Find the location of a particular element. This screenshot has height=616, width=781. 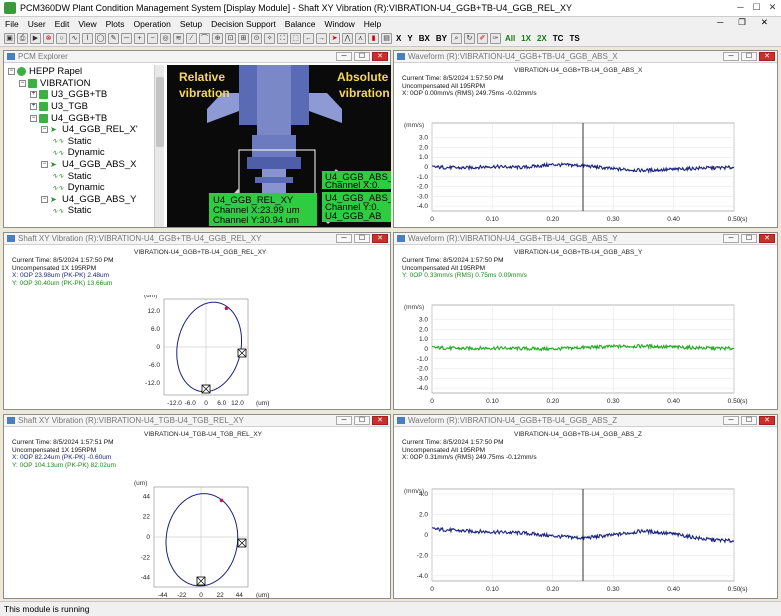

toolbar-x: X is located at coordinates (398, 38).